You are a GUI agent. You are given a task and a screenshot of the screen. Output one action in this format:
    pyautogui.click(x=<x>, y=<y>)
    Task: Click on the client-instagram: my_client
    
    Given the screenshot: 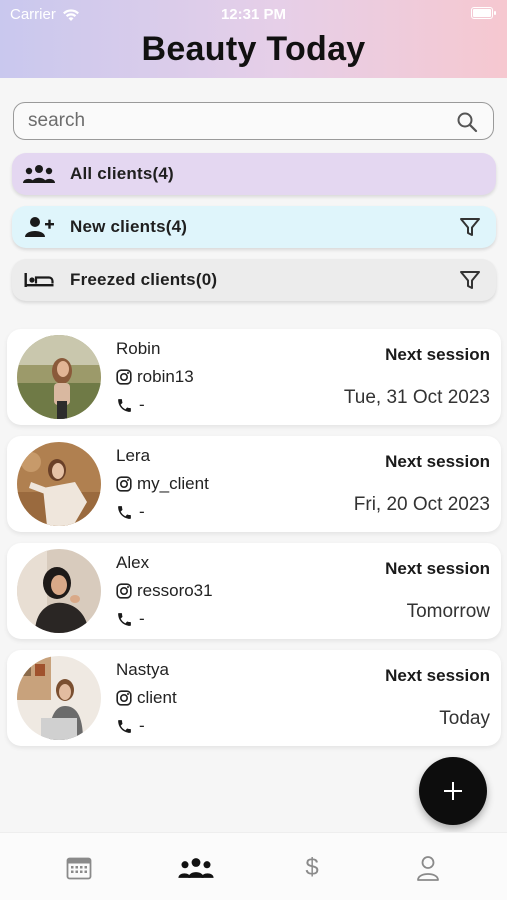 What is the action you would take?
    pyautogui.click(x=162, y=484)
    